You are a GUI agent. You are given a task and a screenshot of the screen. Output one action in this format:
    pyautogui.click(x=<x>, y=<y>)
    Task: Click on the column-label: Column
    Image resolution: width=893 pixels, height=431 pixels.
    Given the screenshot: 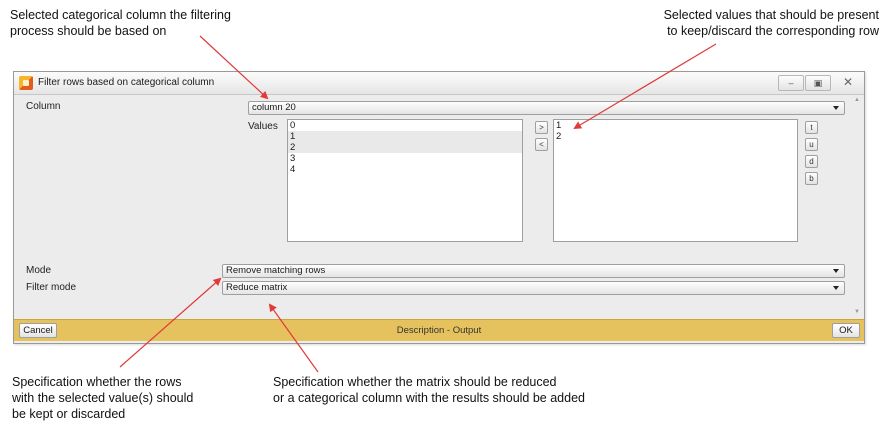 What is the action you would take?
    pyautogui.click(x=43, y=106)
    